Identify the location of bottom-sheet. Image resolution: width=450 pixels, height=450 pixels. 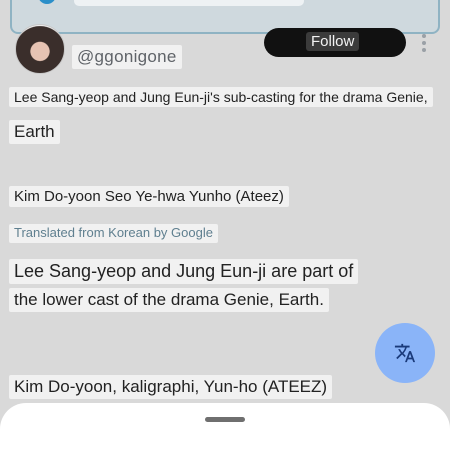
(225, 426).